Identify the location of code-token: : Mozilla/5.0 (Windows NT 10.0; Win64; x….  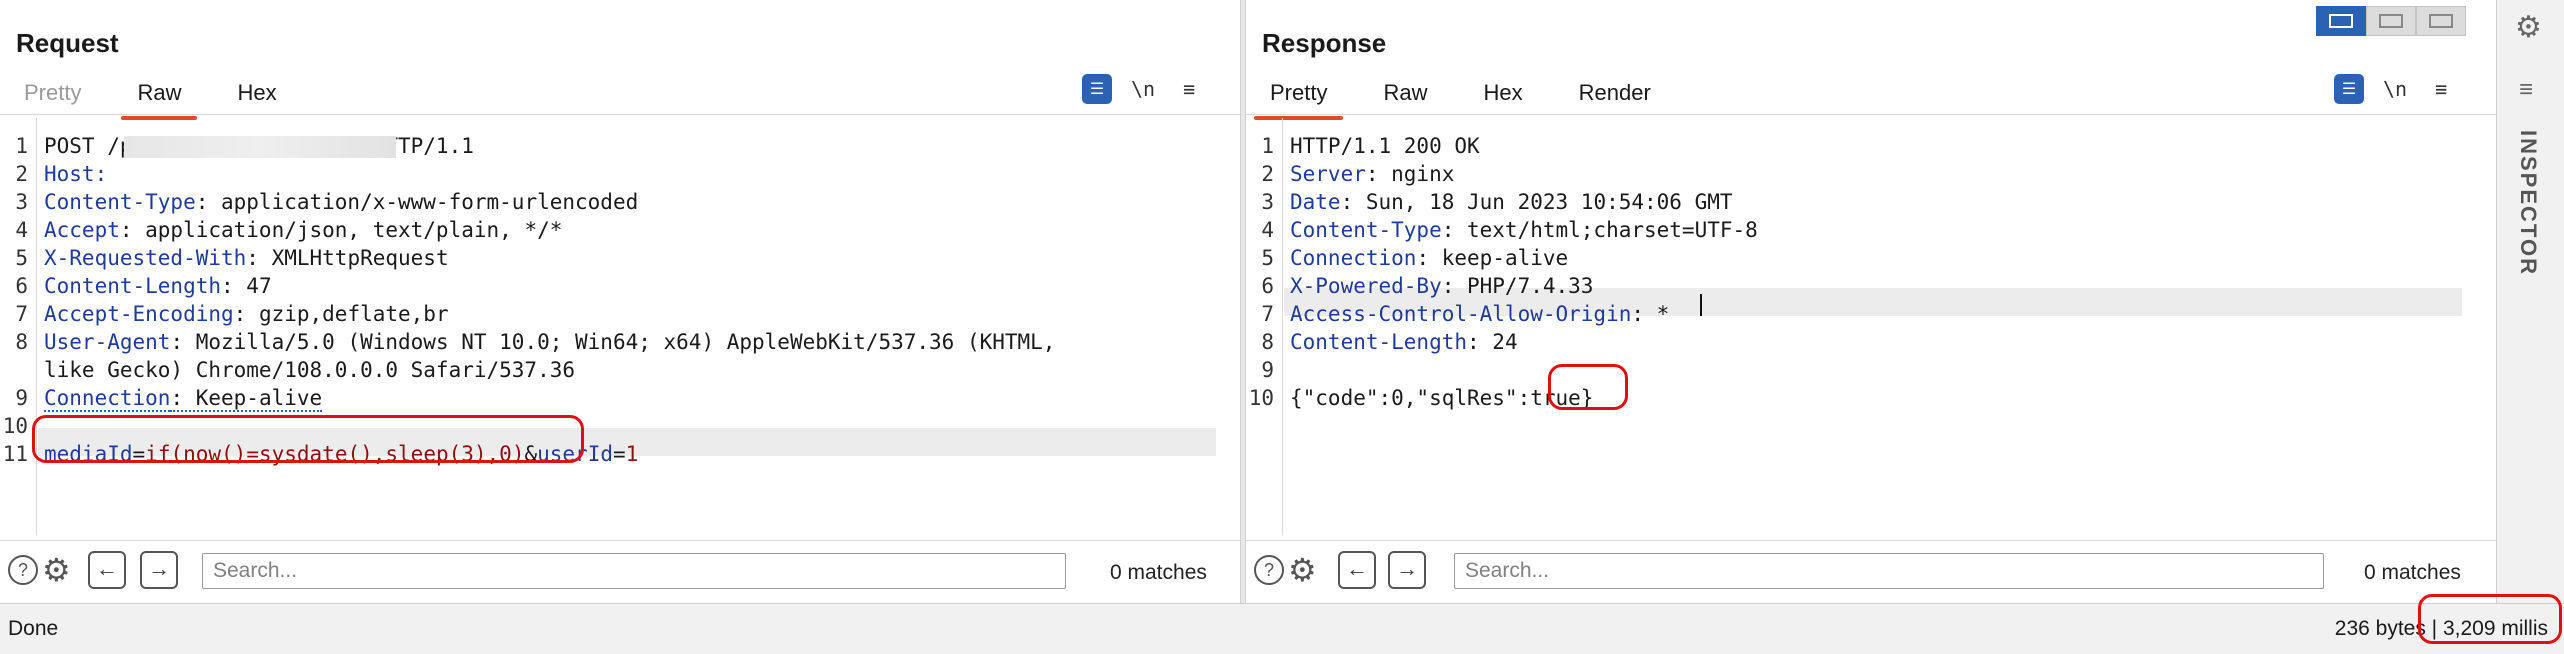
(613, 342).